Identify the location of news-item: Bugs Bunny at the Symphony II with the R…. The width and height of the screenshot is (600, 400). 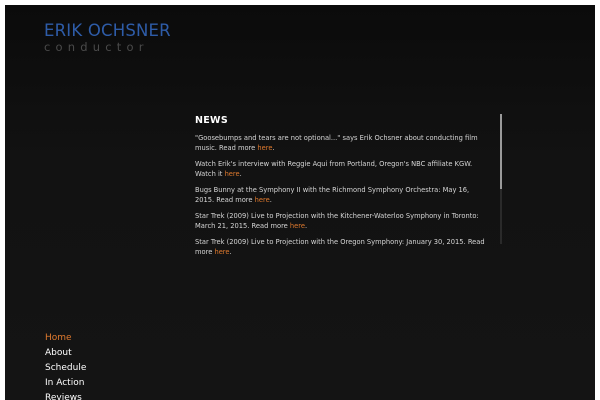
(340, 195).